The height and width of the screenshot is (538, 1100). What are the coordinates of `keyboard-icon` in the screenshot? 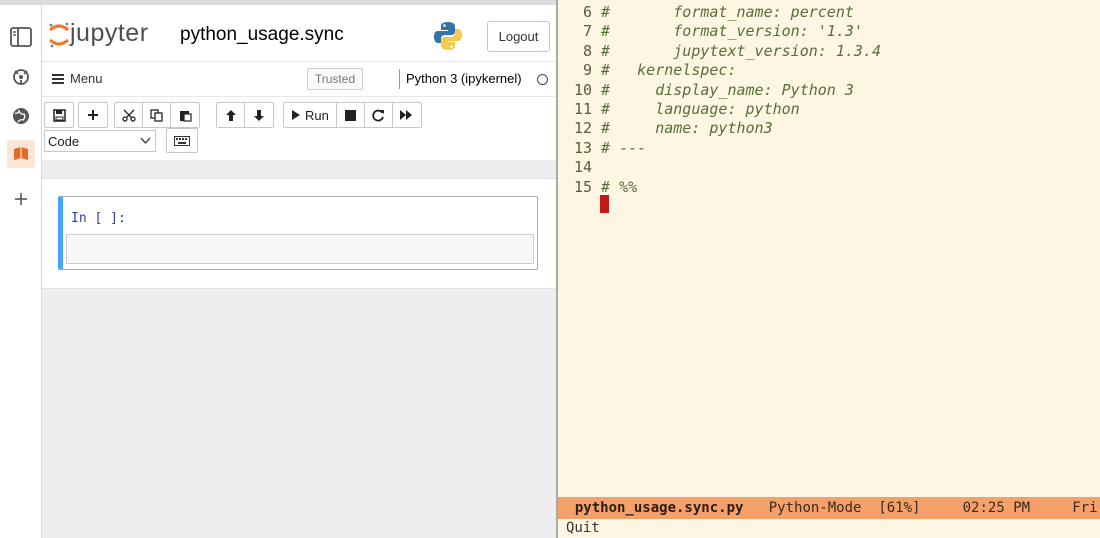 It's located at (182, 140).